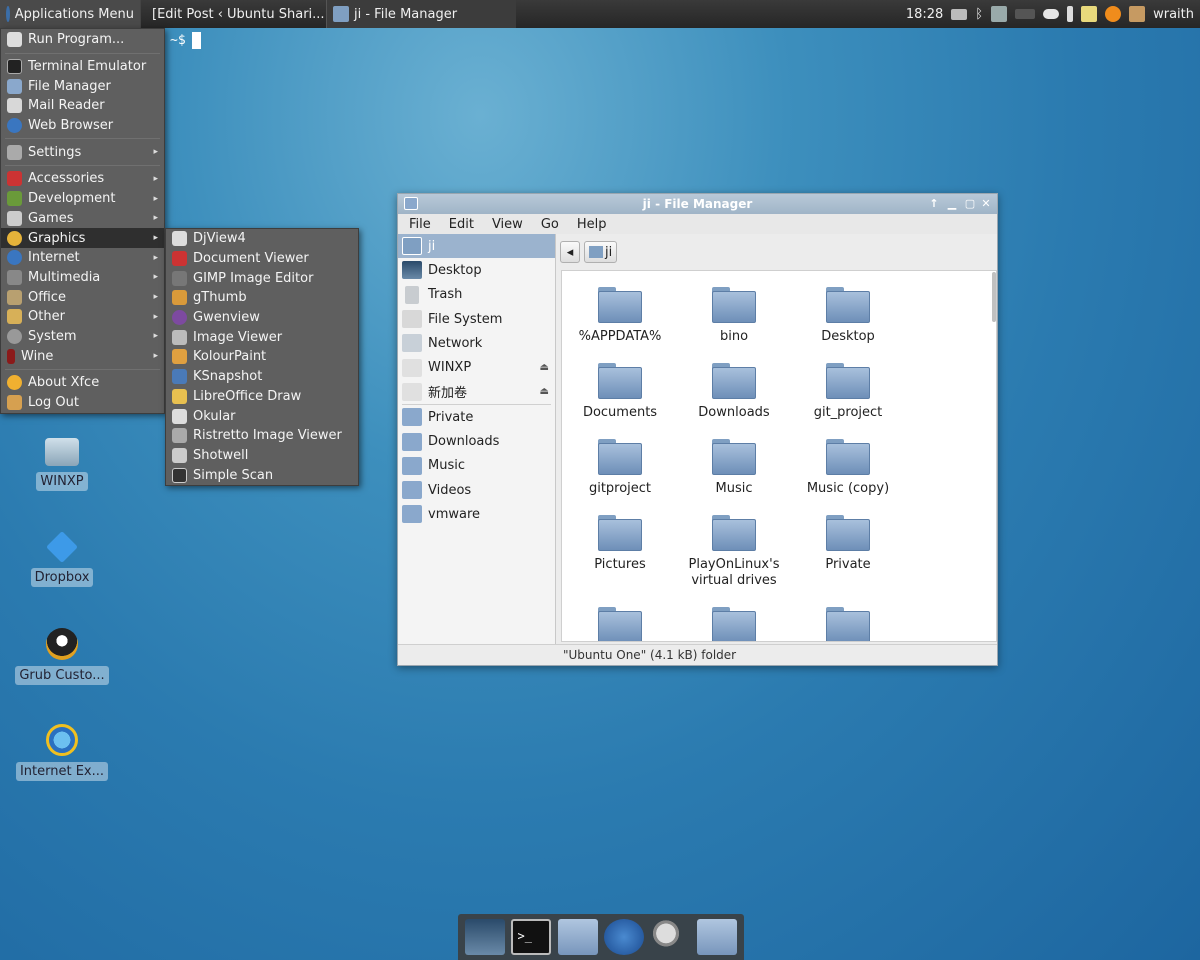 This screenshot has height=960, width=1200. Describe the element at coordinates (970, 204) in the screenshot. I see `maximize-icon: ▢` at that location.